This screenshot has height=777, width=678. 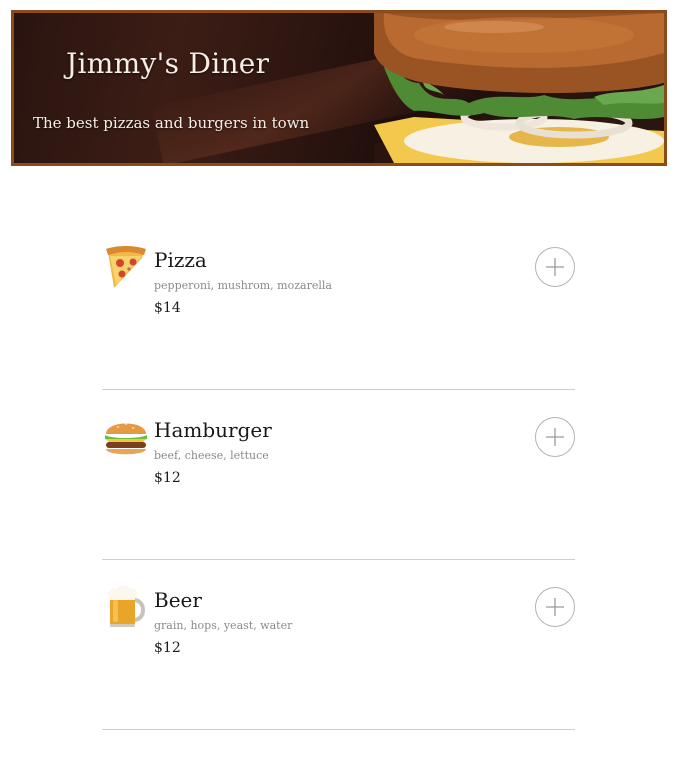 What do you see at coordinates (243, 285) in the screenshot?
I see `menu-item-ingredients: pepperoni, mushrom, mozarella` at bounding box center [243, 285].